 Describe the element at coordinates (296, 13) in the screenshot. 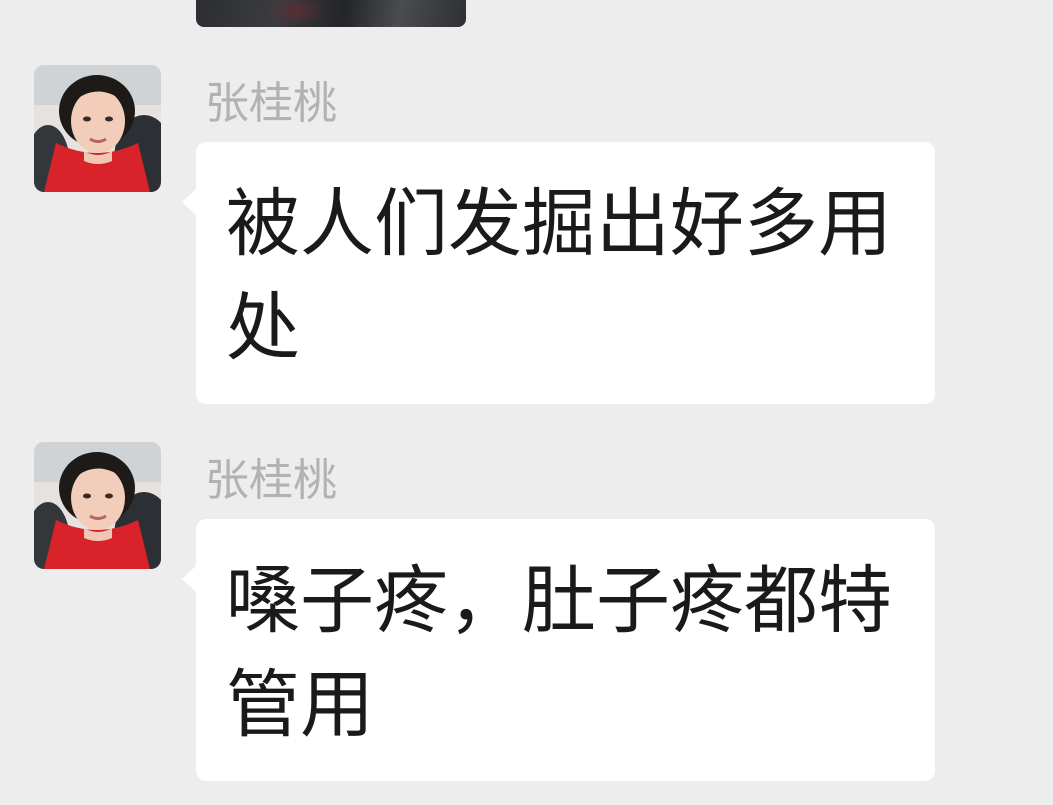

I see `media-thumbnail-detail` at that location.